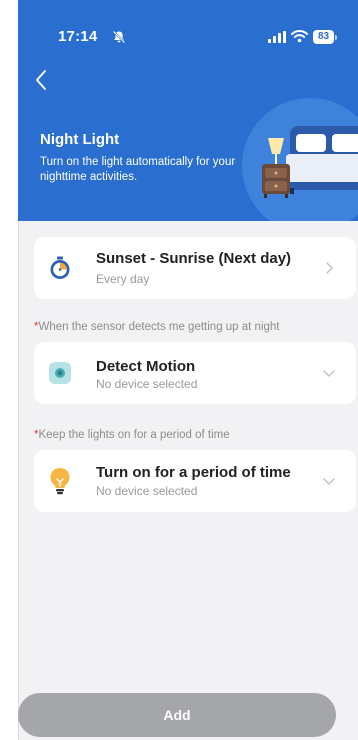 The height and width of the screenshot is (740, 358). What do you see at coordinates (299, 36) in the screenshot?
I see `wifi-icon` at bounding box center [299, 36].